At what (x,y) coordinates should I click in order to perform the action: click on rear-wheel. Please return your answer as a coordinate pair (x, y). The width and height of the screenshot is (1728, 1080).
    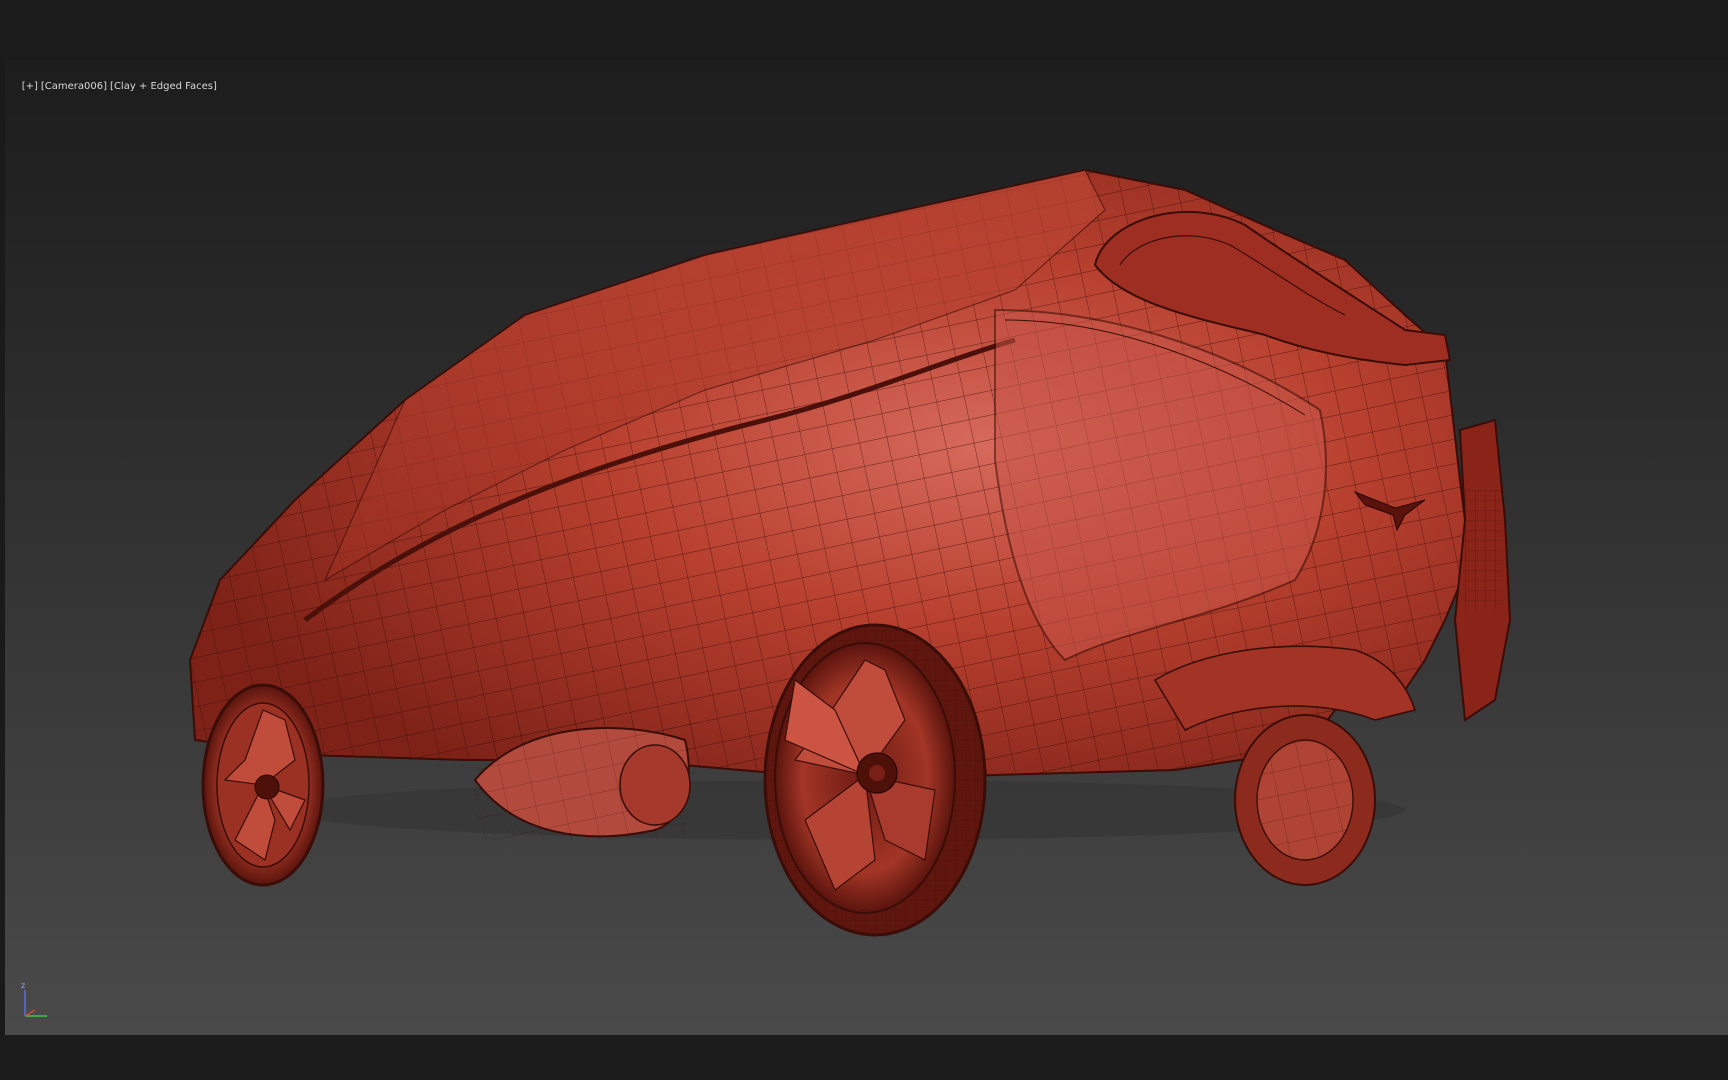
    Looking at the image, I should click on (875, 780).